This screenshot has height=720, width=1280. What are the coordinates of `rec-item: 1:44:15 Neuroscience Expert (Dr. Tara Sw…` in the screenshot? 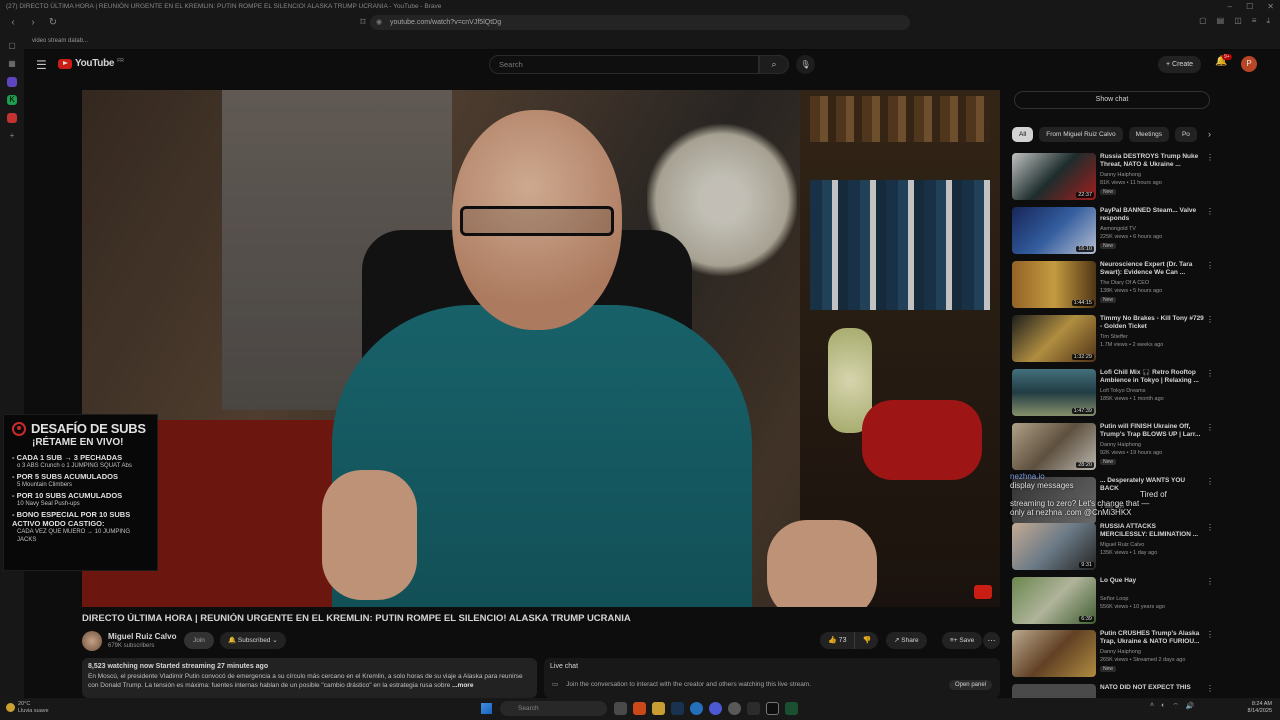 It's located at (1113, 286).